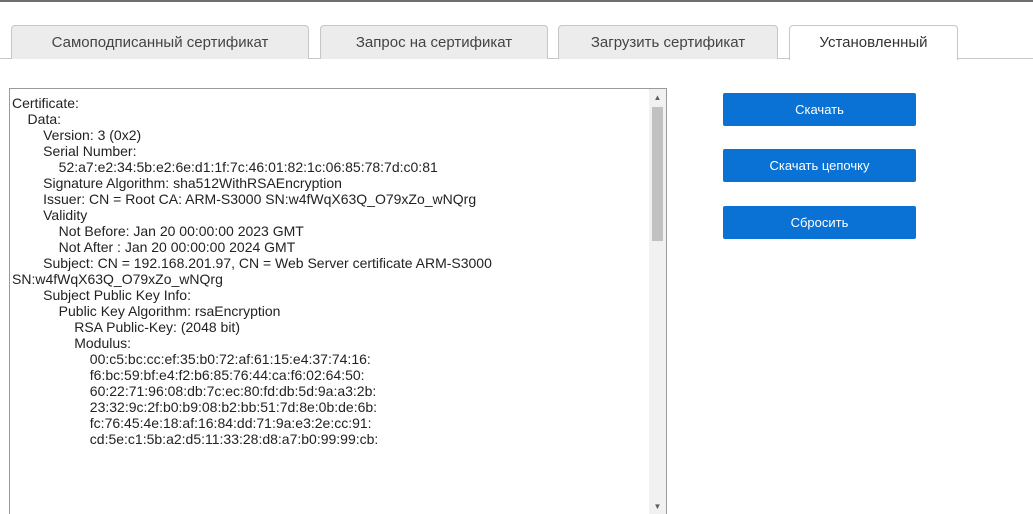 This screenshot has height=514, width=1033. Describe the element at coordinates (45, 103) in the screenshot. I see `certificate-line: Certificate:` at that location.